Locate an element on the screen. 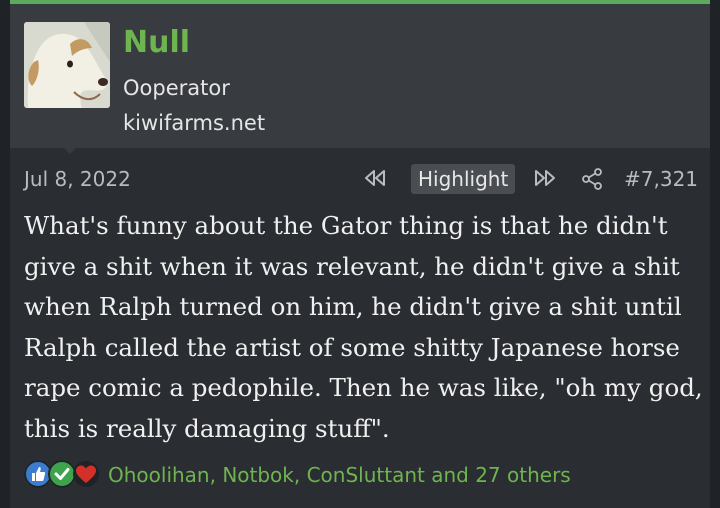 The width and height of the screenshot is (720, 508). share-icon is located at coordinates (592, 181).